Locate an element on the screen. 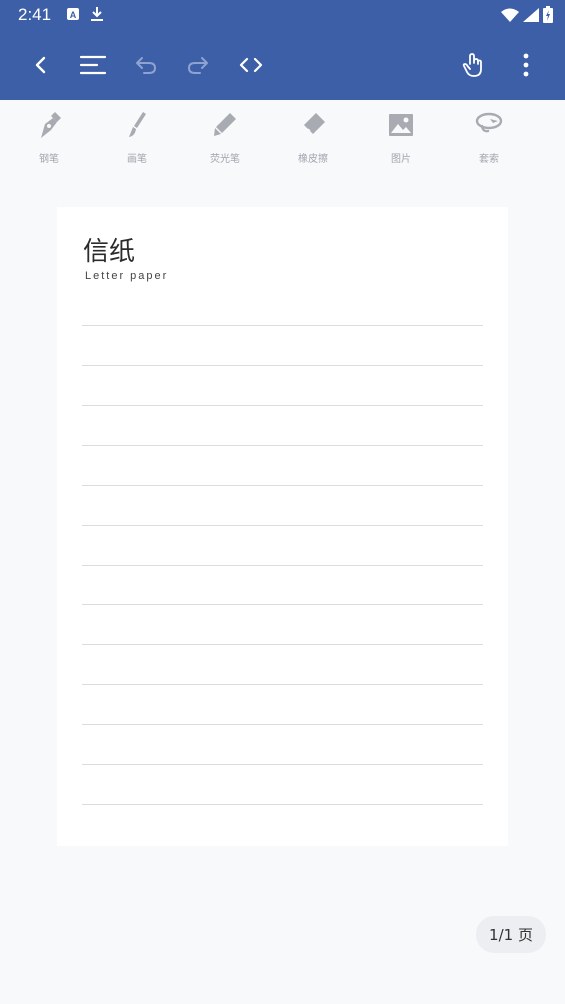  brush-icon is located at coordinates (137, 124).